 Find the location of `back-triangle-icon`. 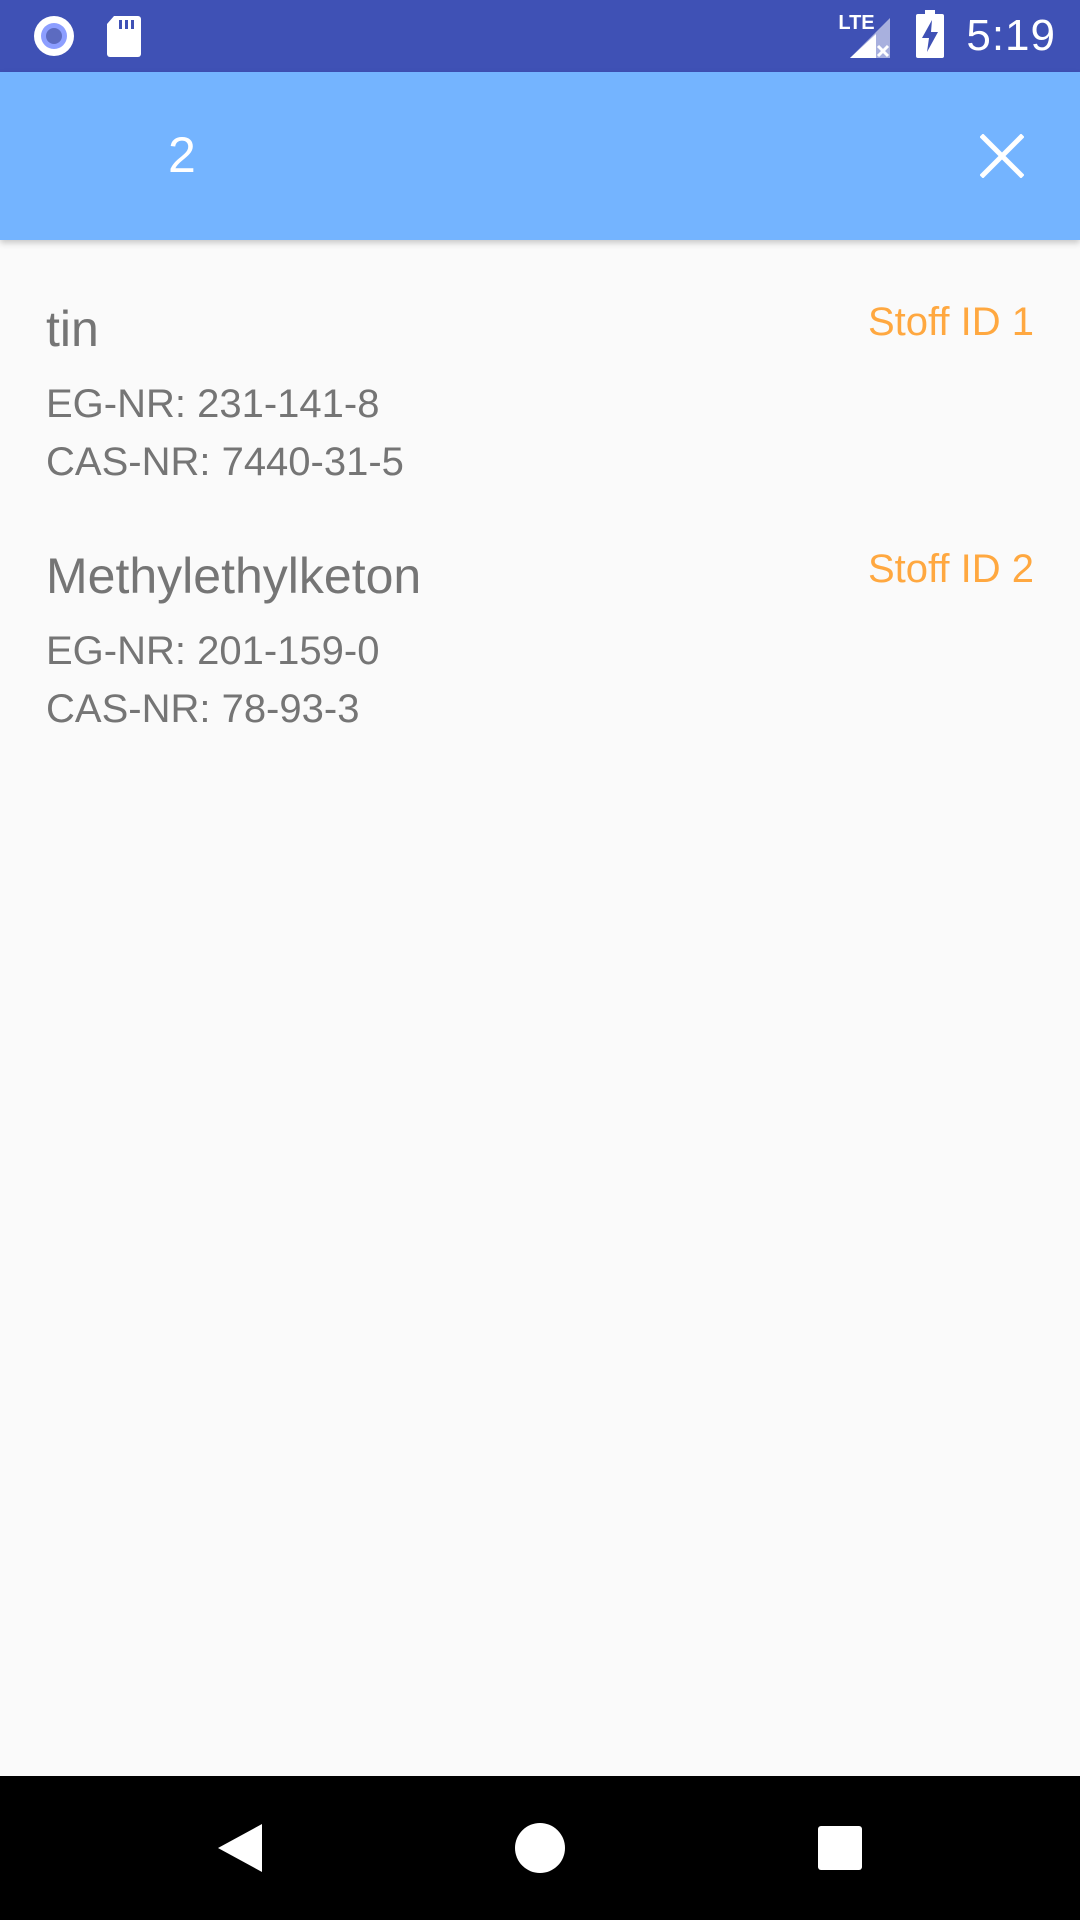

back-triangle-icon is located at coordinates (240, 1848).